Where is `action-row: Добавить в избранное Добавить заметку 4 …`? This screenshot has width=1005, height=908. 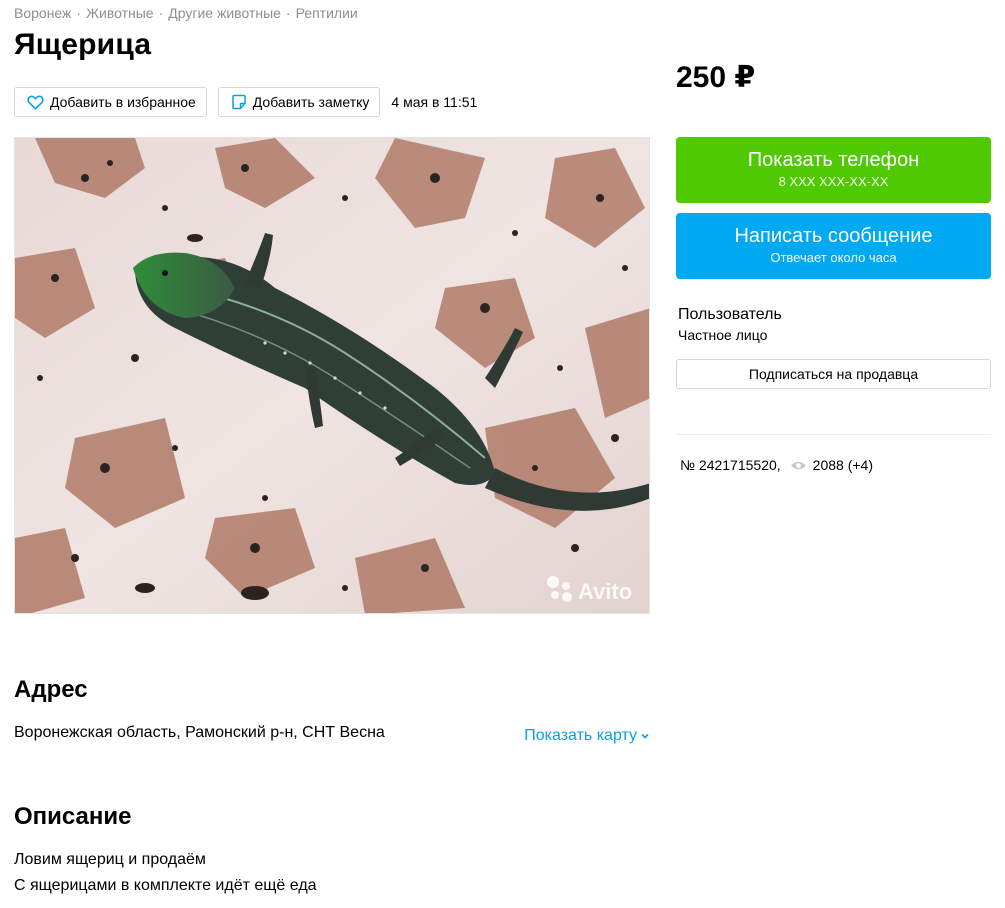
action-row: Добавить в избранное Добавить заметку 4 … is located at coordinates (245, 102).